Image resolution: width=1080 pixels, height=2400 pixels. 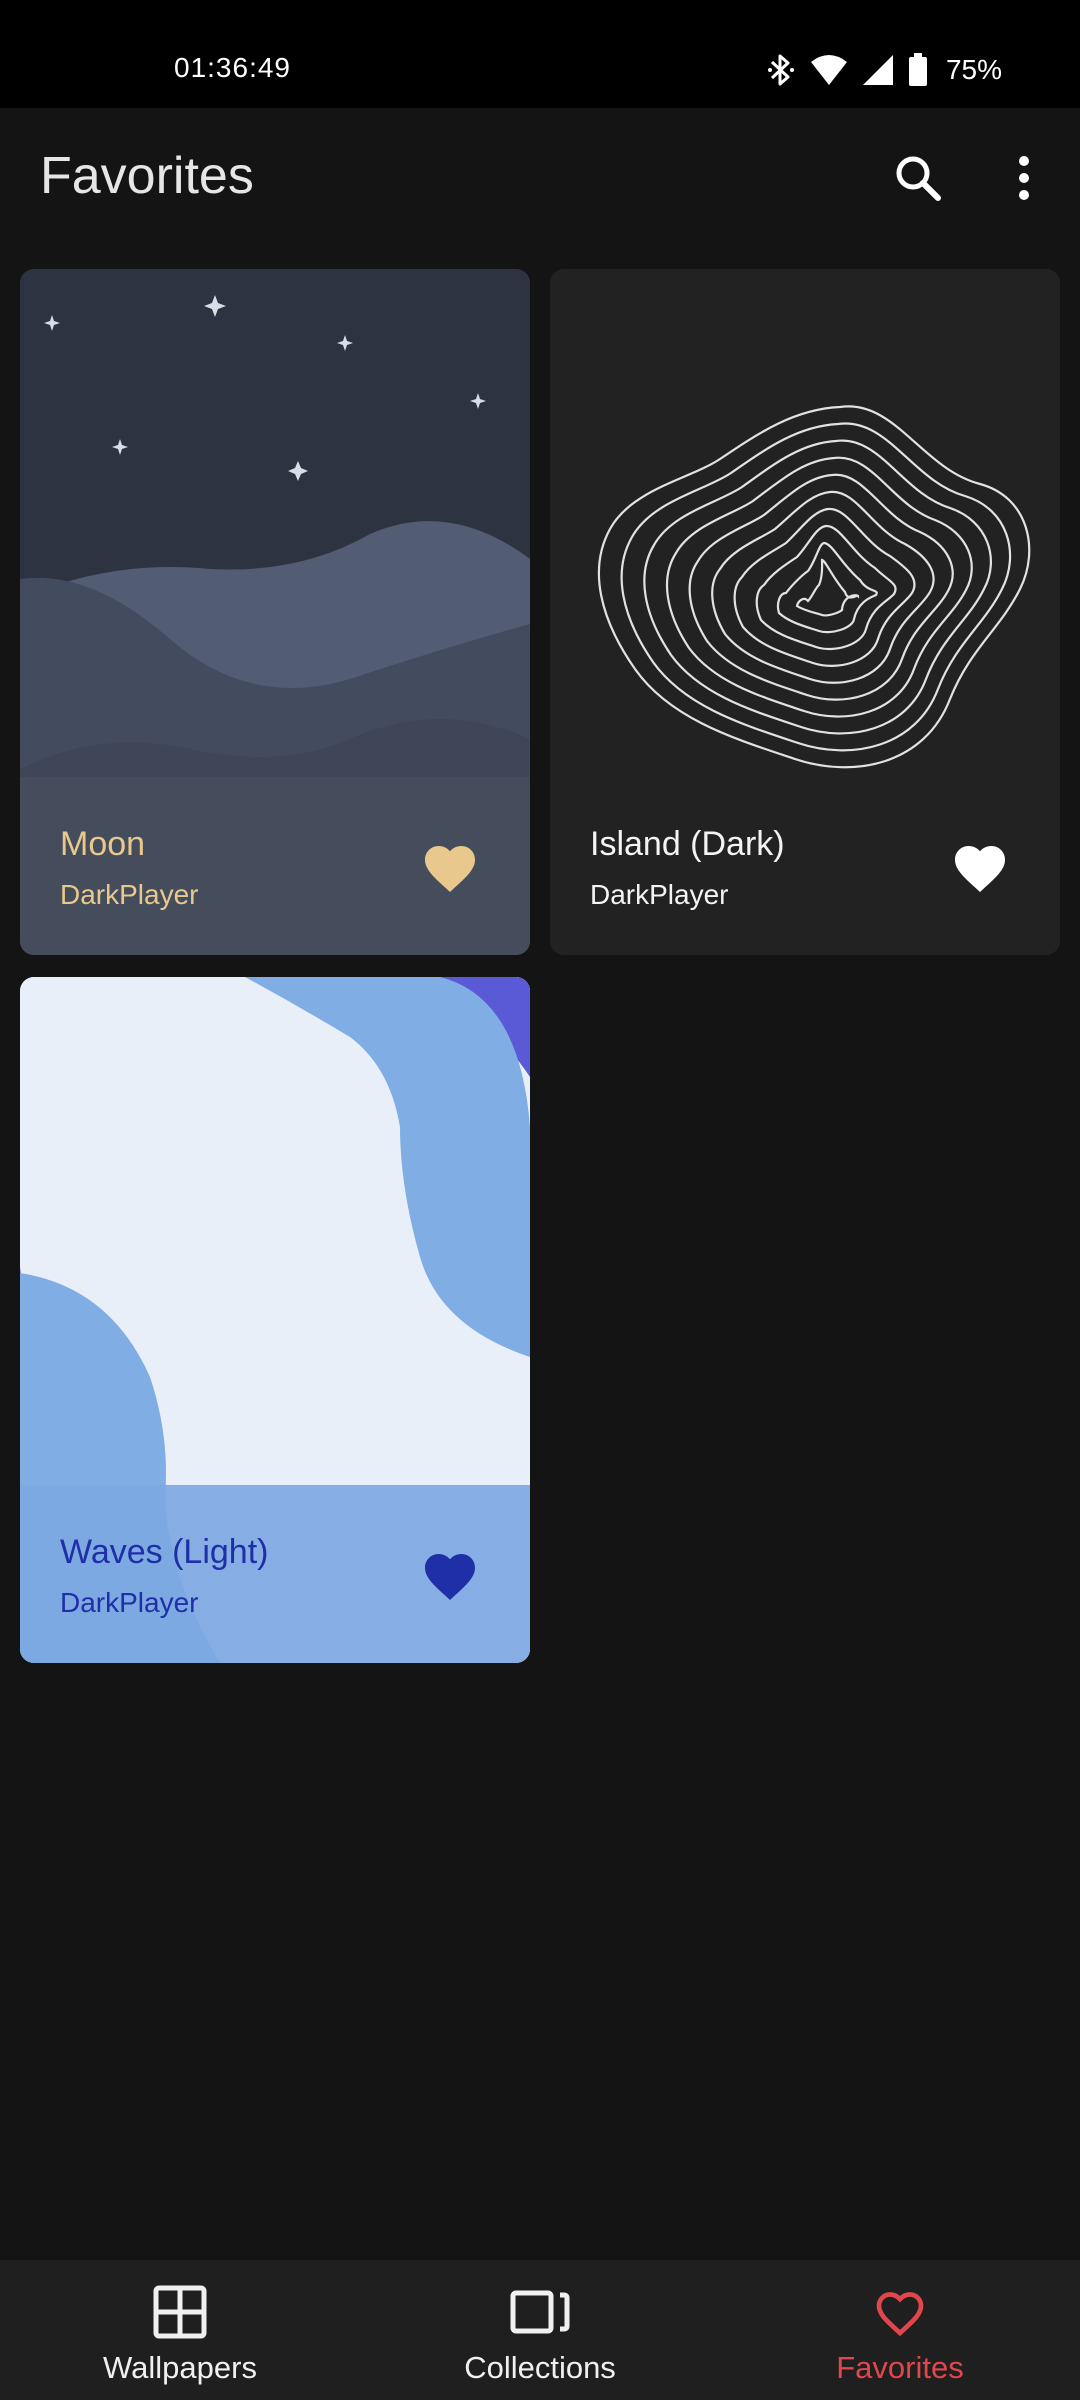 I want to click on more-vert-icon, so click(x=1024, y=180).